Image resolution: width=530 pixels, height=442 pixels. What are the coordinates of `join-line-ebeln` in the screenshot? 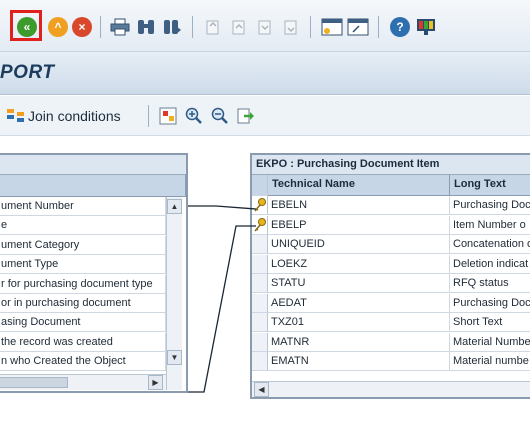 It's located at (222, 207).